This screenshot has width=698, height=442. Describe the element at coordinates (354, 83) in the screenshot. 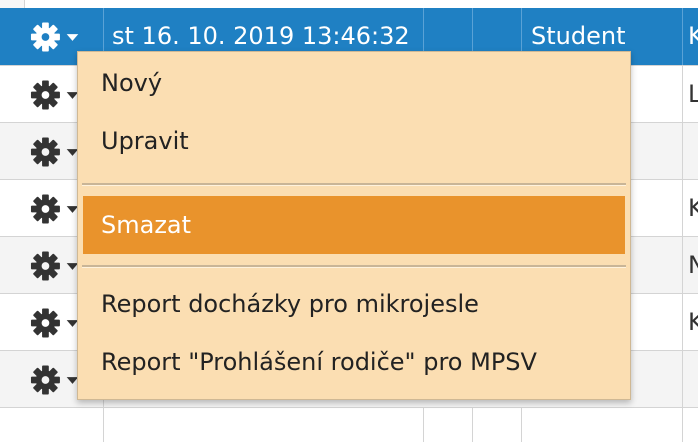

I see `menu-item-new: Nový` at that location.